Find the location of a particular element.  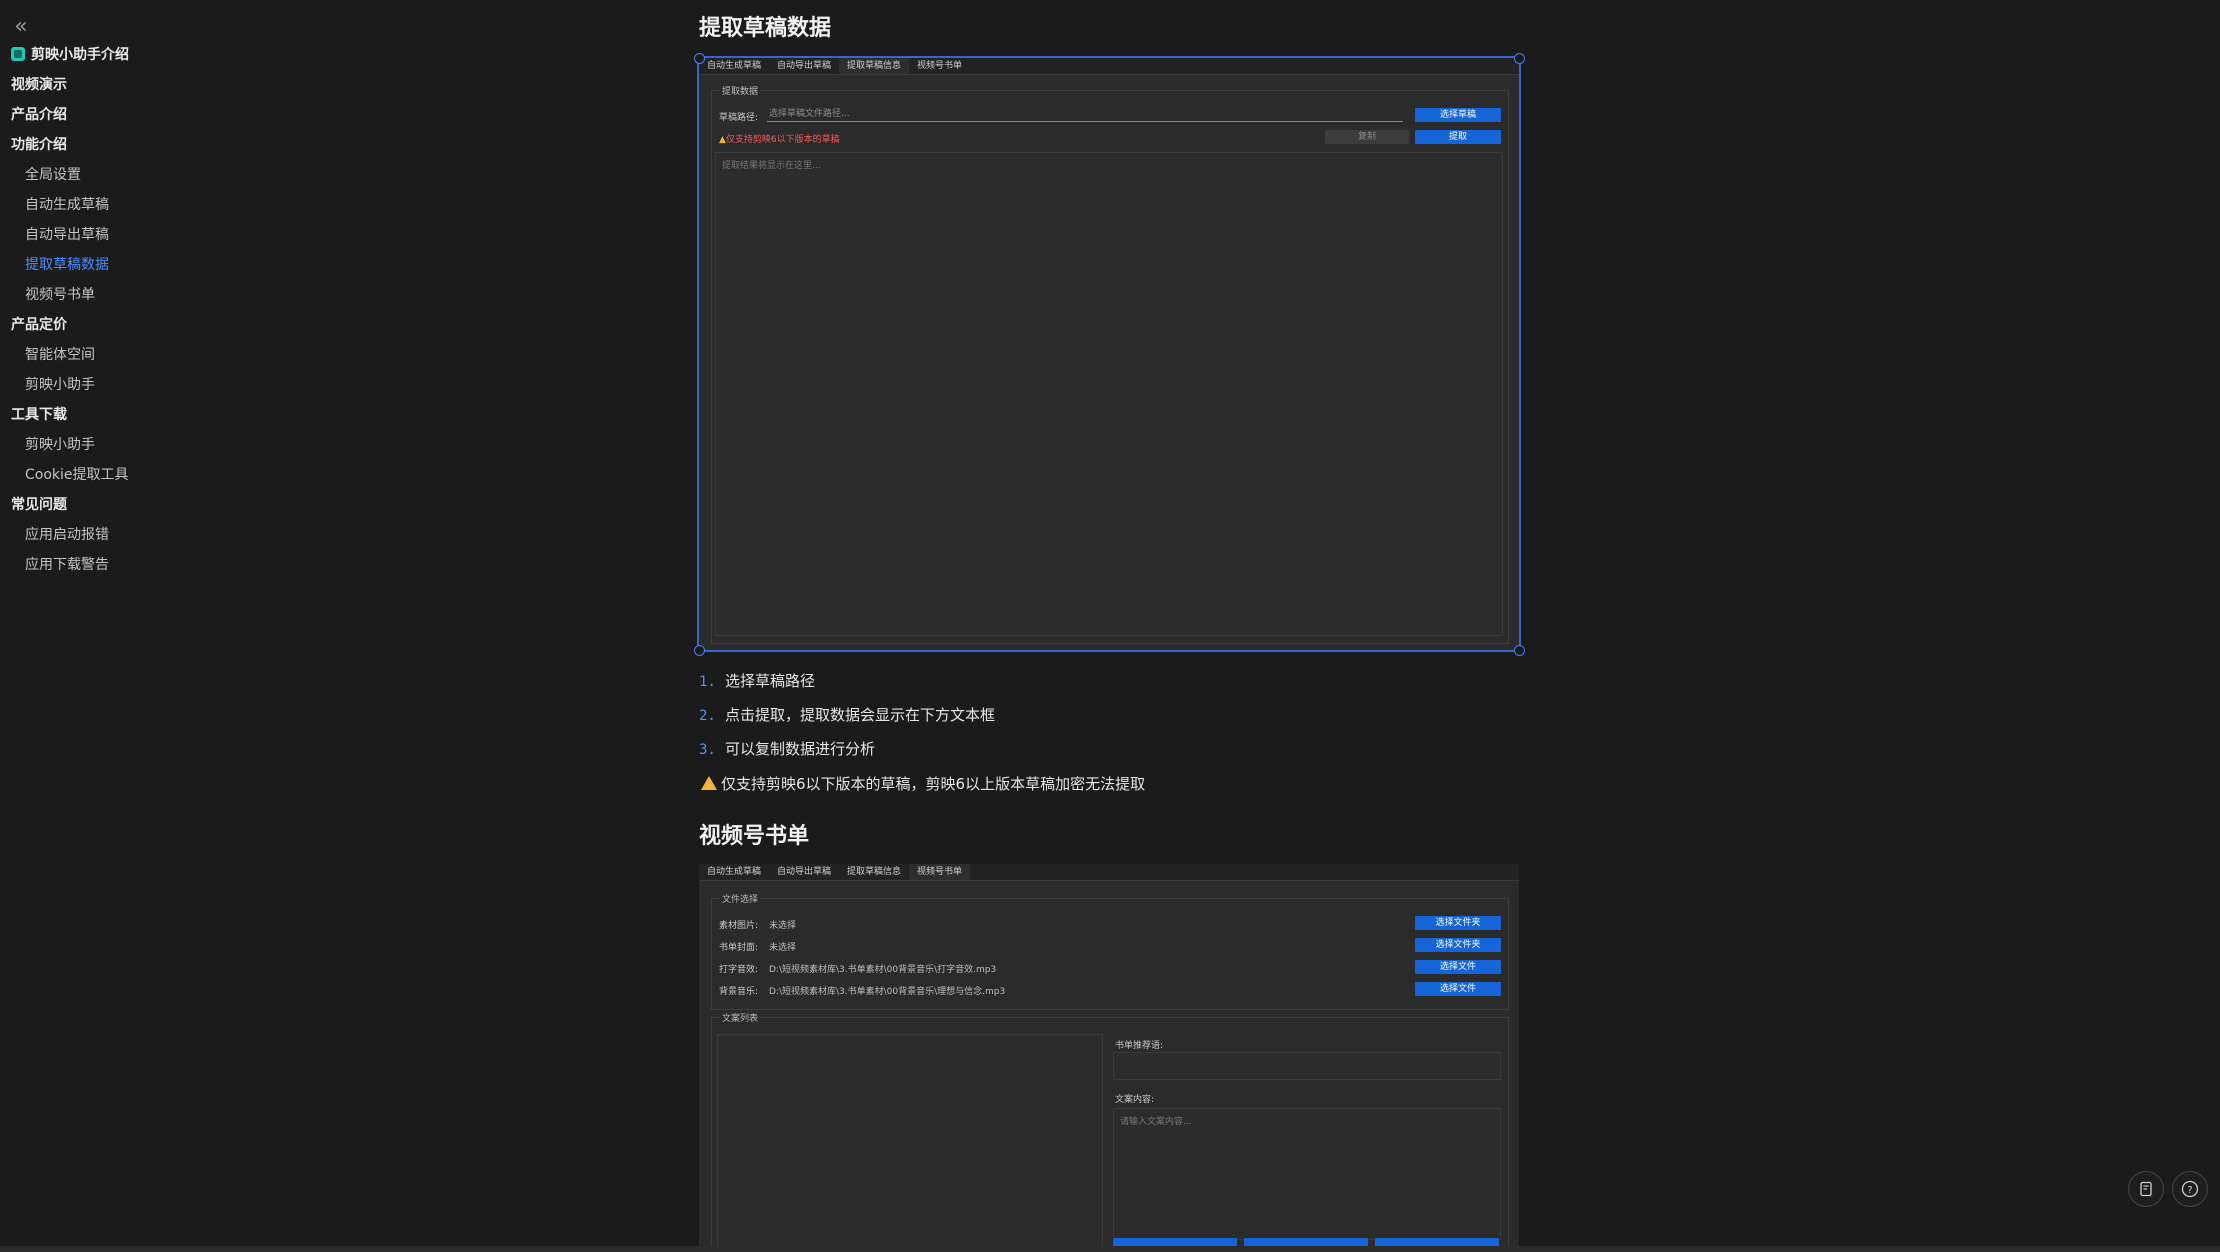

section-title-booklist: 视频号书单 is located at coordinates (754, 836).